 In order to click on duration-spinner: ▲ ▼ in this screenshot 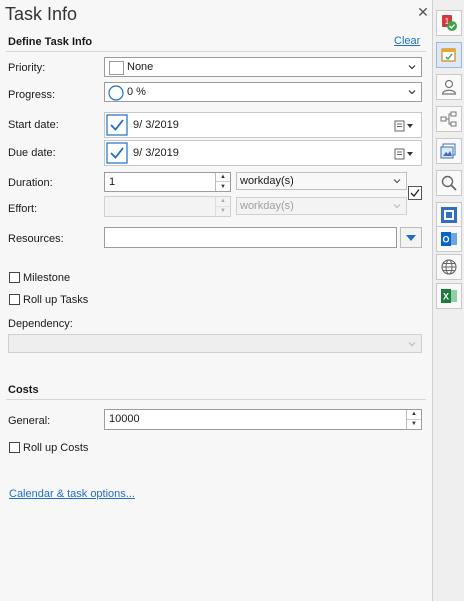, I will do `click(222, 182)`.